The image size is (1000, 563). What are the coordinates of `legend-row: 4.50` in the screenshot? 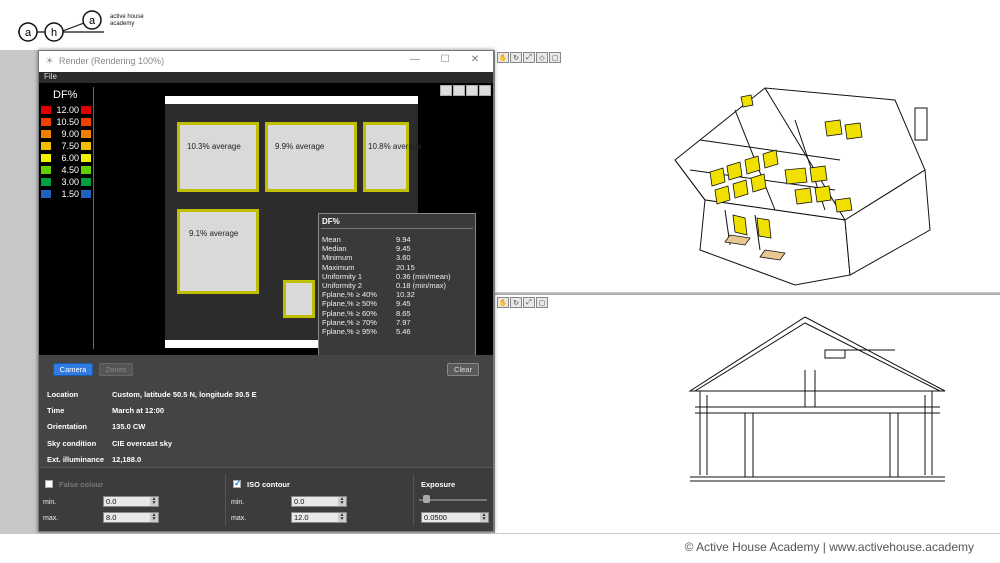 It's located at (66, 170).